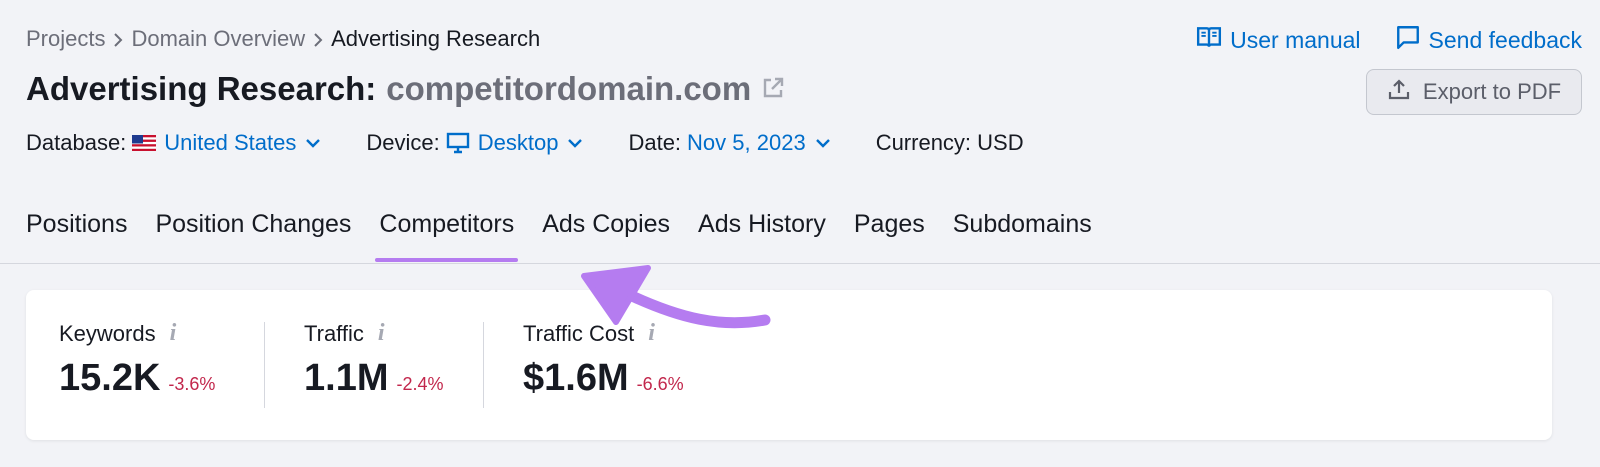 This screenshot has width=1600, height=467. Describe the element at coordinates (1492, 91) in the screenshot. I see `export-pdf-label: Export to PDF` at that location.